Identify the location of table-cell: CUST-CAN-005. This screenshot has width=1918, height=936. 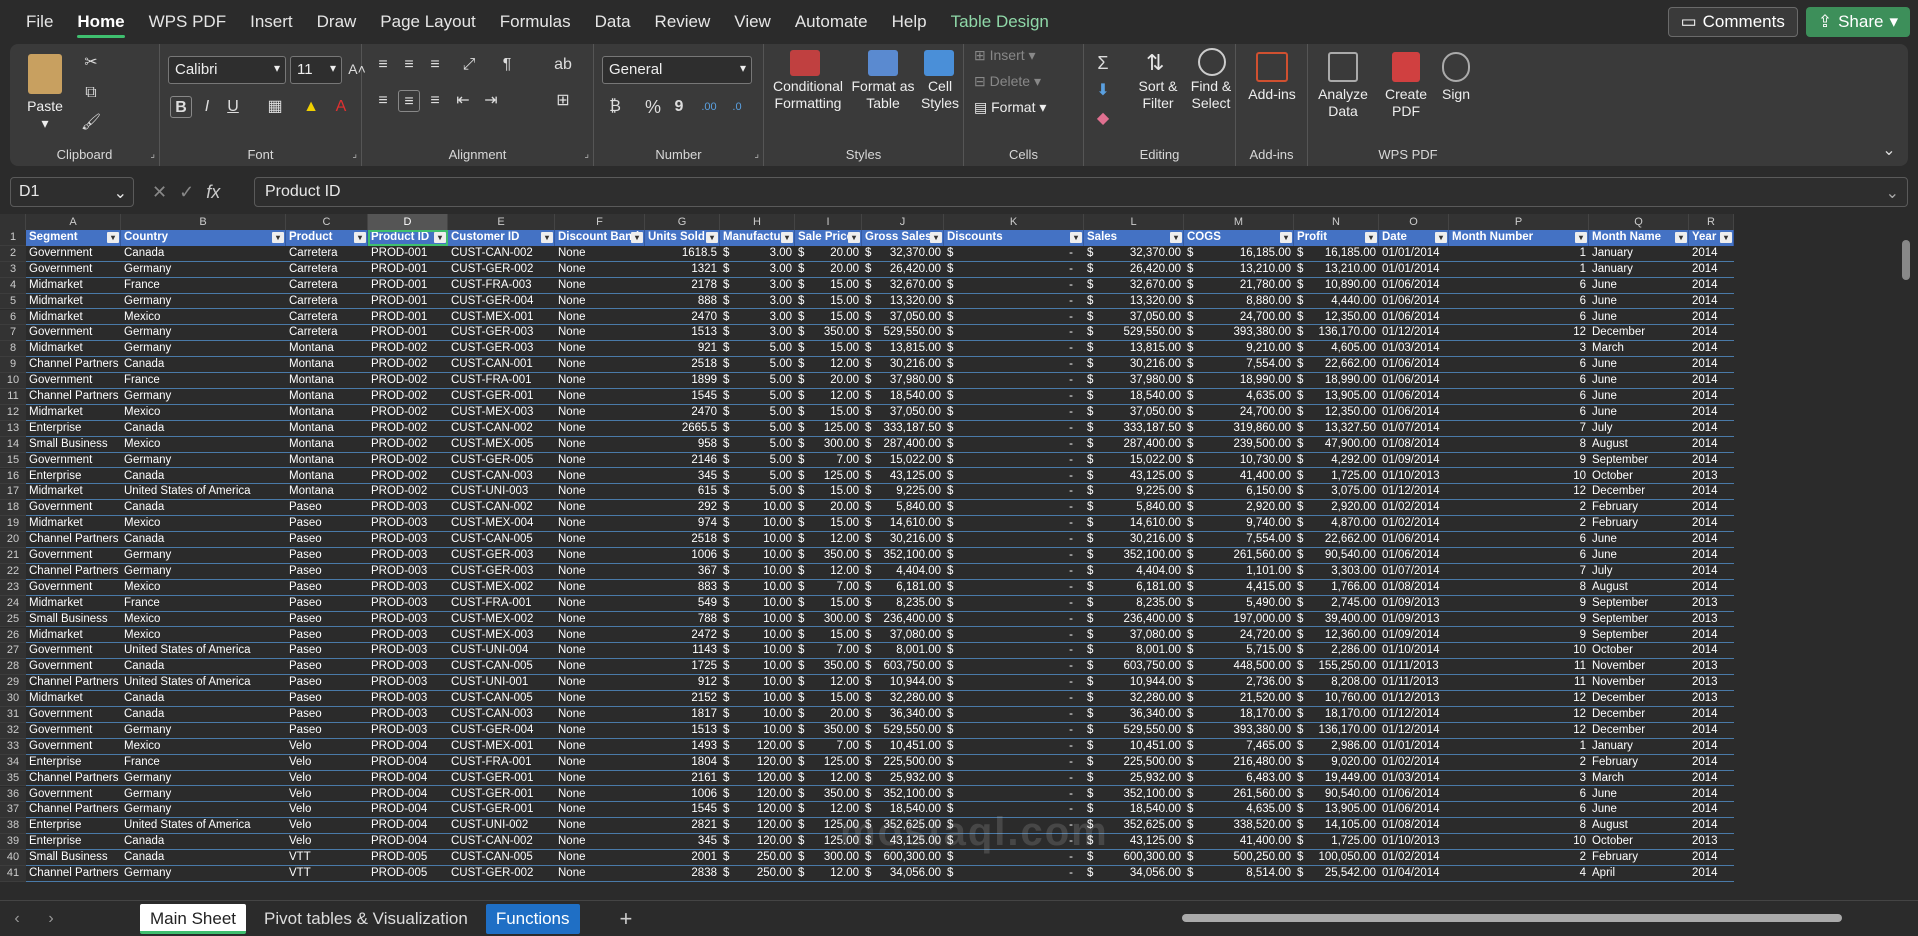
(501, 699).